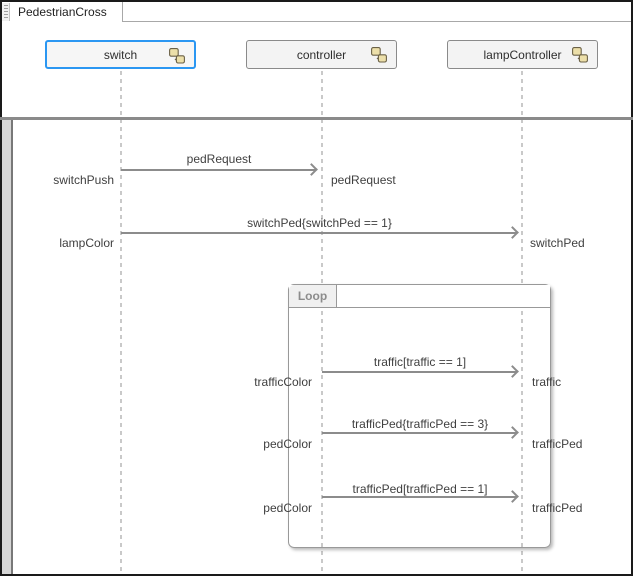 The height and width of the screenshot is (576, 633). Describe the element at coordinates (219, 159) in the screenshot. I see `message-label: pedRequest` at that location.